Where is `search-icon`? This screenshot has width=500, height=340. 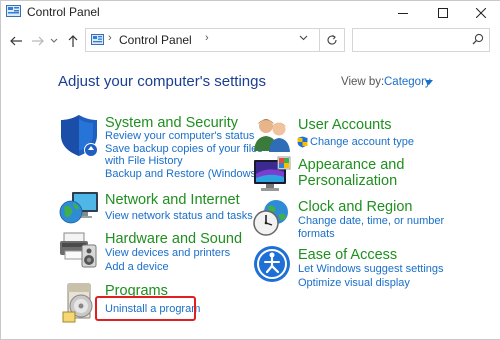
search-icon is located at coordinates (478, 39).